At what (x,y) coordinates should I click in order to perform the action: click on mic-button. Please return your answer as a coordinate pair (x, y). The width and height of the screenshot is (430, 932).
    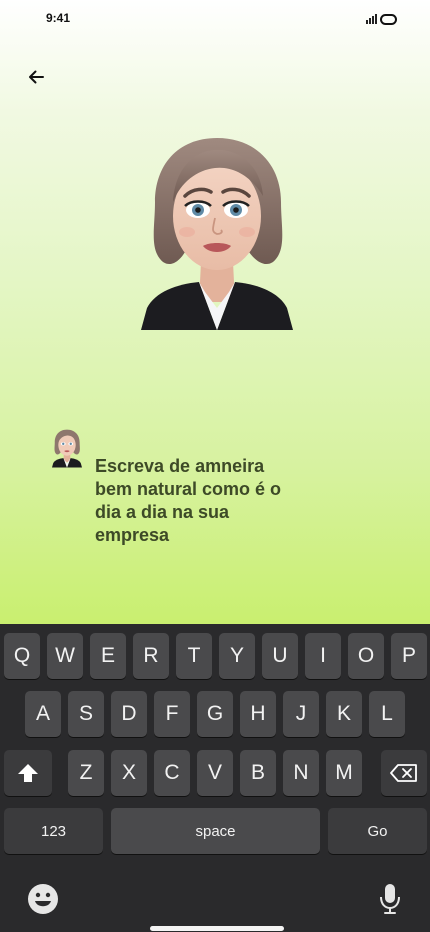
    Looking at the image, I should click on (390, 899).